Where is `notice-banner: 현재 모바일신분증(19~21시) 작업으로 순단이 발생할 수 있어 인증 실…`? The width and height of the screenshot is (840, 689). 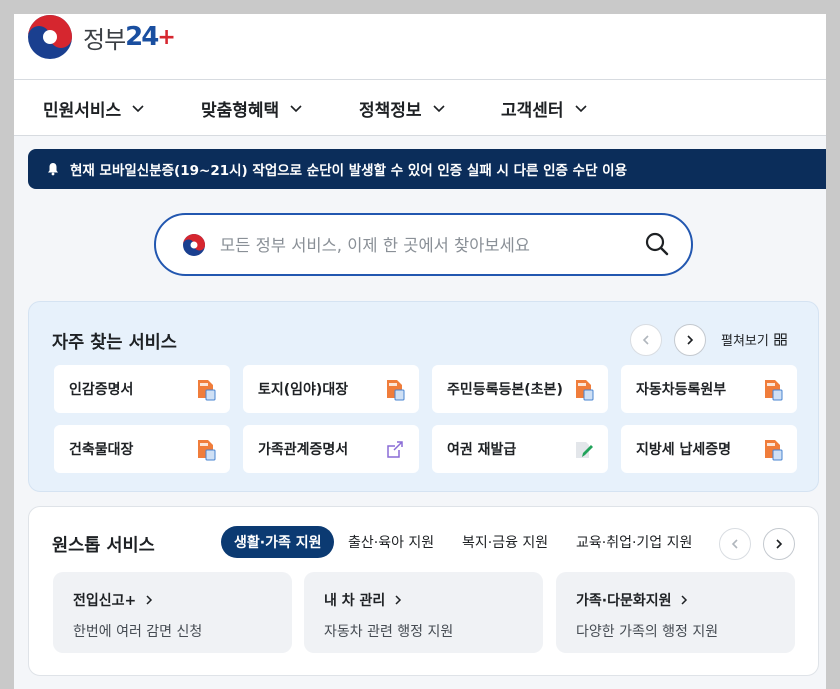
notice-banner: 현재 모바일신분증(19~21시) 작업으로 순단이 발생할 수 있어 인증 실… is located at coordinates (427, 169).